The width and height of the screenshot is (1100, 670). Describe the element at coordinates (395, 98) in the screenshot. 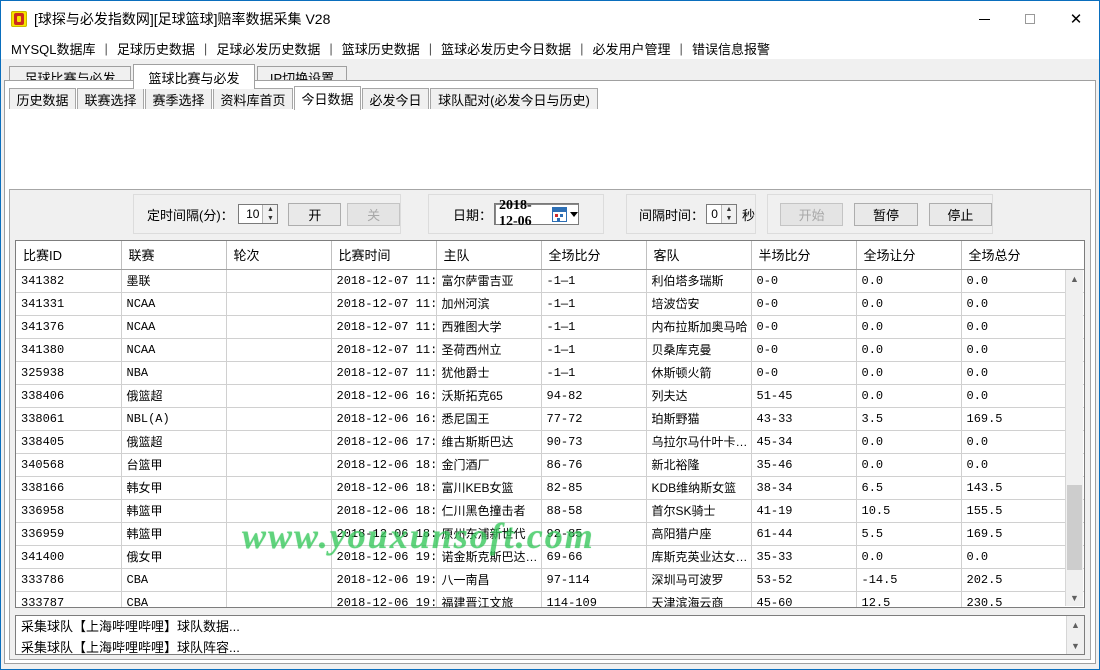

I see `tab-bifa-today: 必发今日` at that location.